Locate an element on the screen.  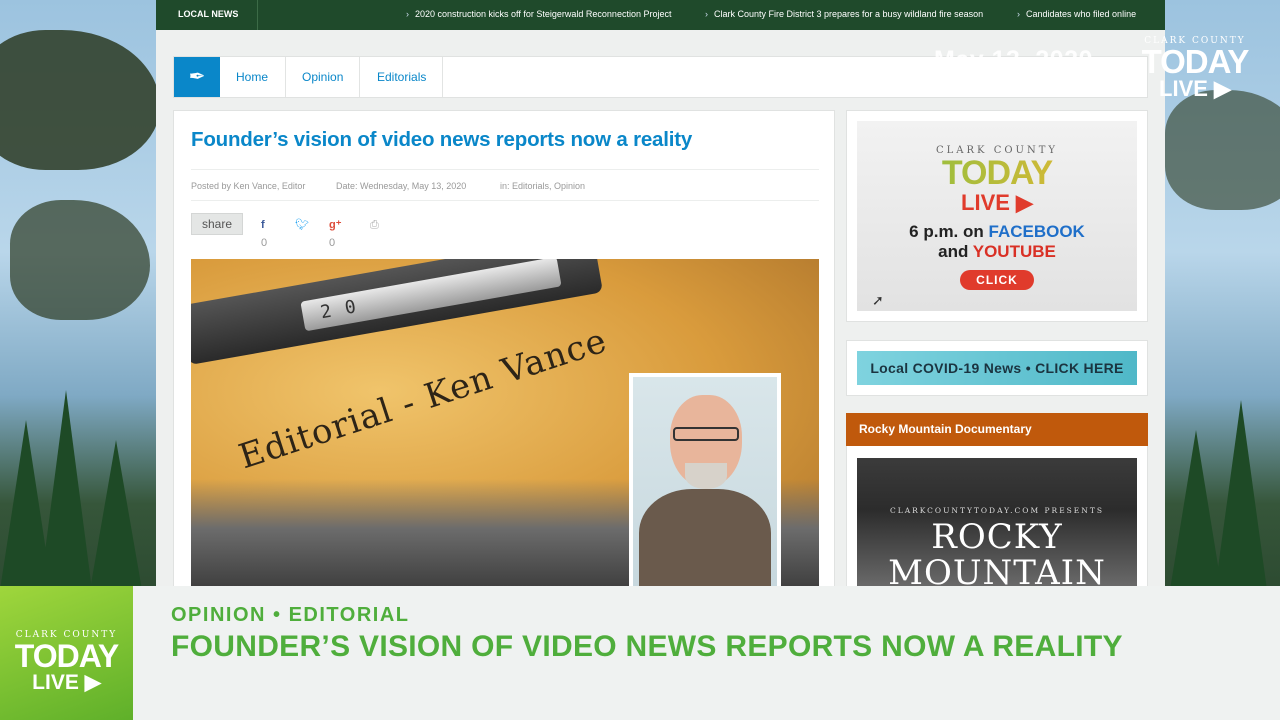
breadcrumb-opinion: Opinion is located at coordinates (322, 77).